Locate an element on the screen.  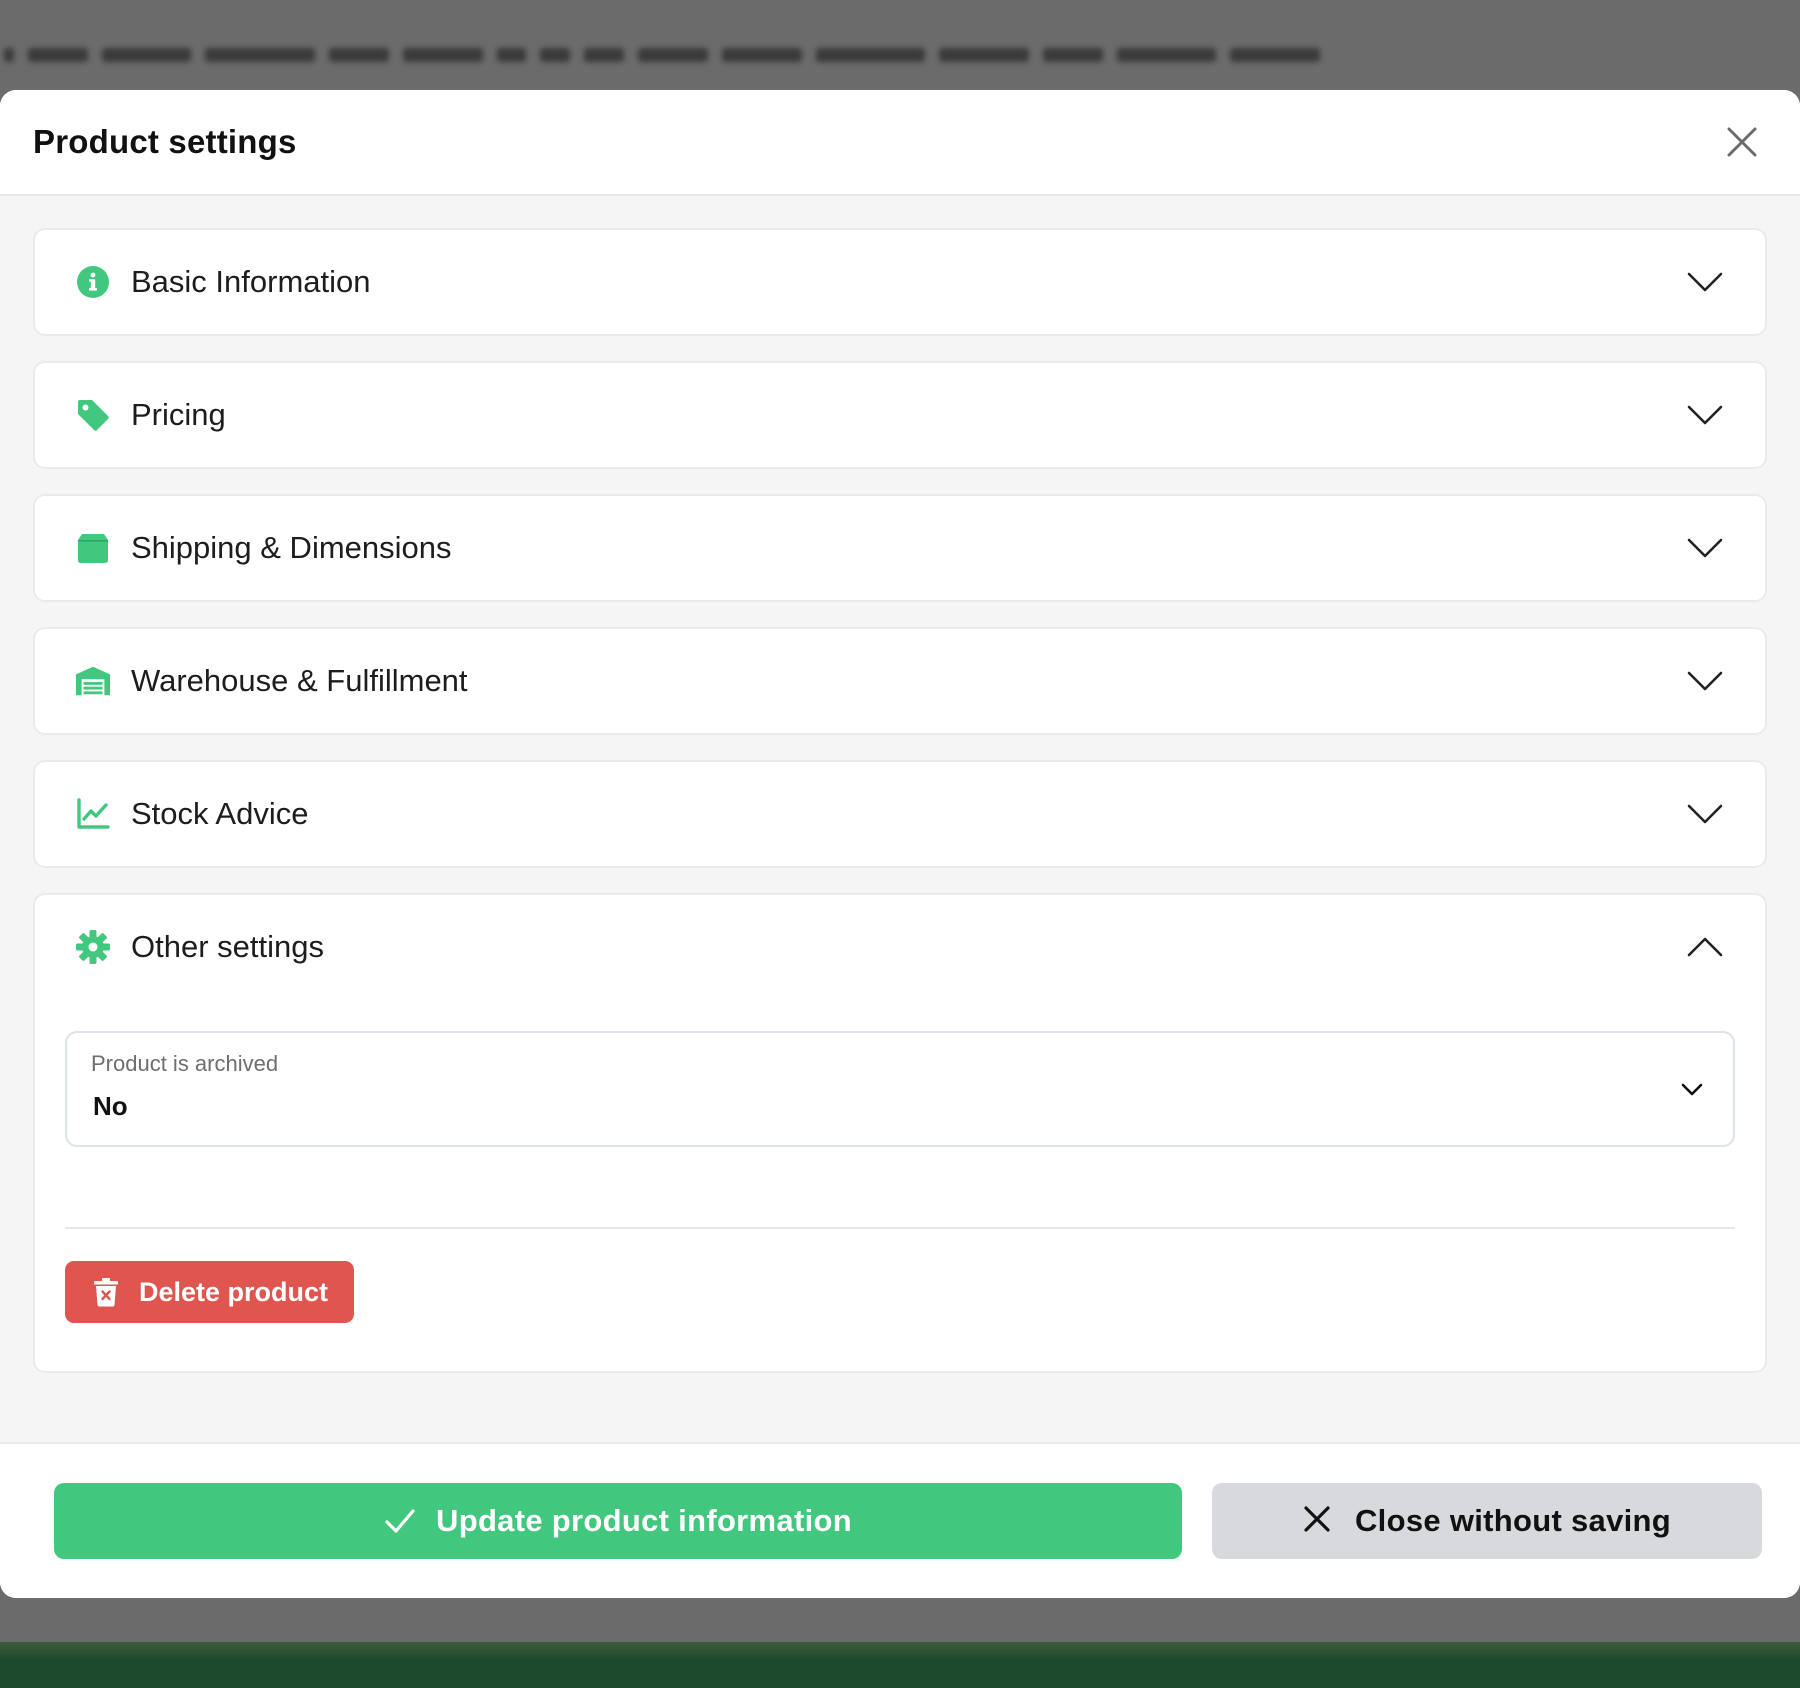
section-header-other-settings: Other settings is located at coordinates (900, 947).